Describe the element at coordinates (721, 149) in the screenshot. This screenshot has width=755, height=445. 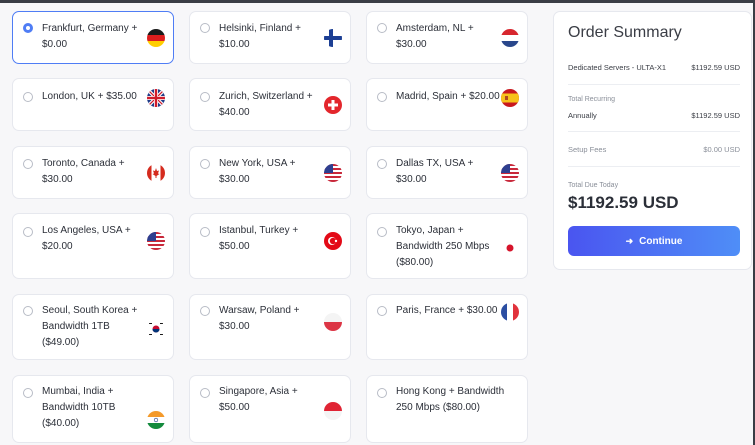
I see `setup-fees-price: $0.00 USD` at that location.